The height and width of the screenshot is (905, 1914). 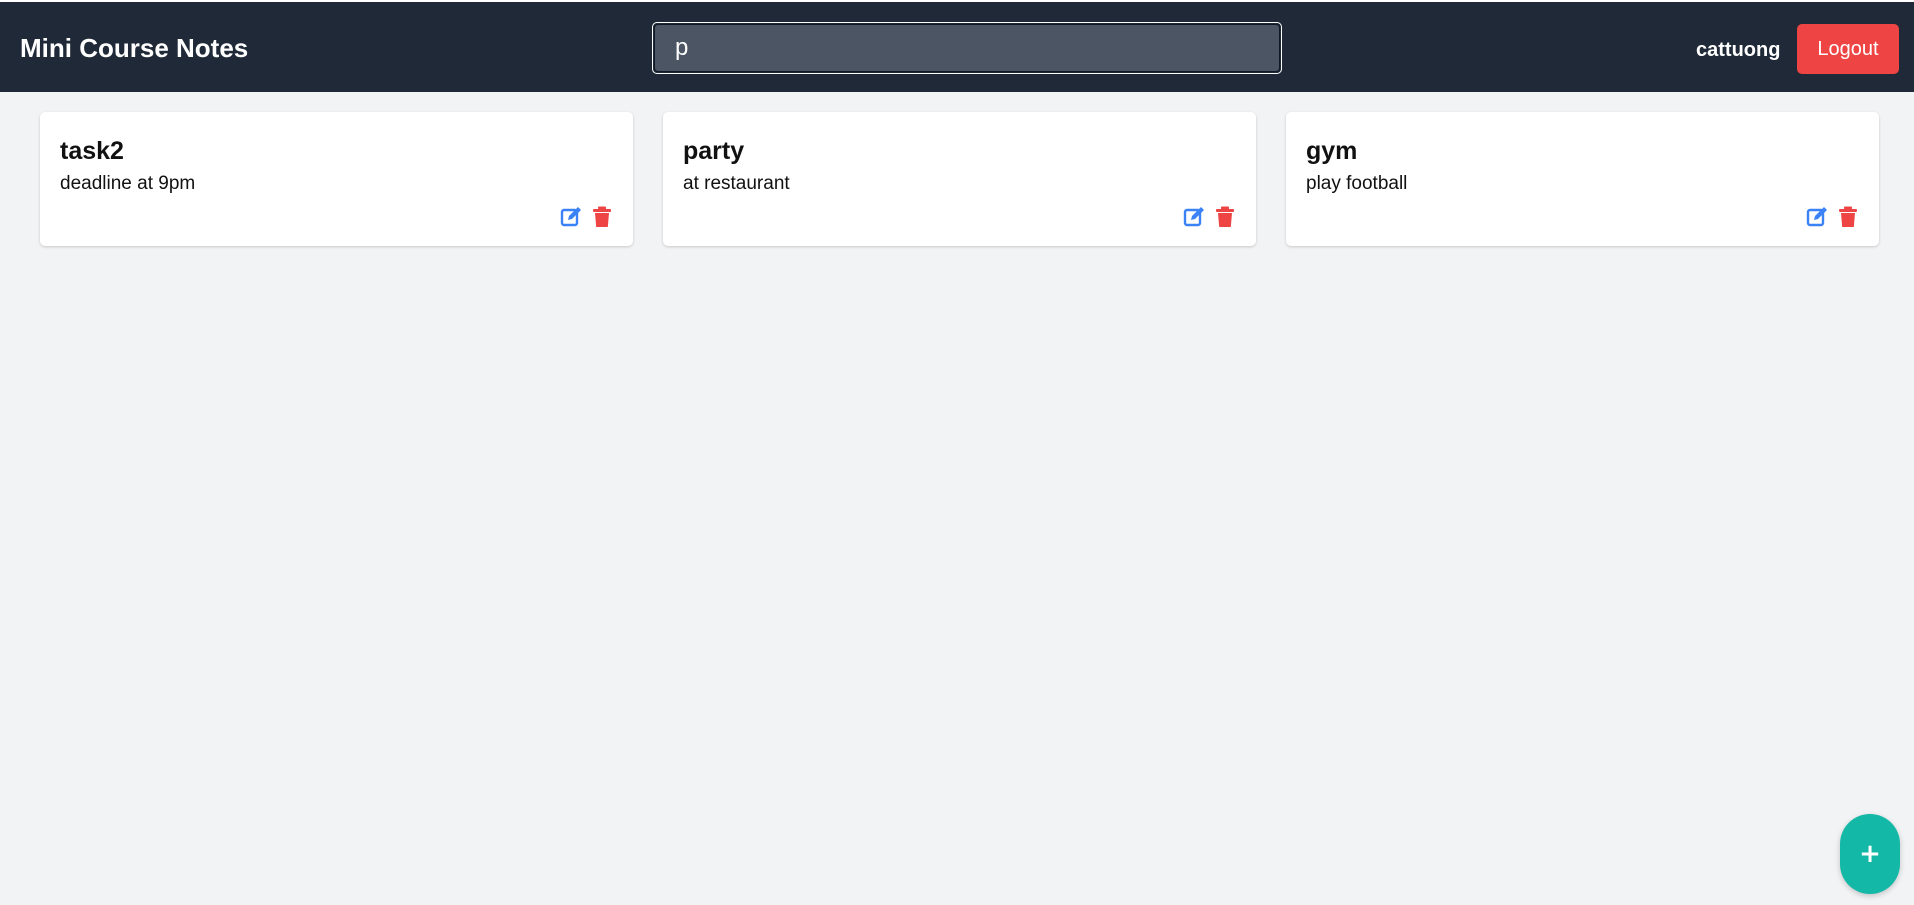 I want to click on app-title: Mini Course Notes, so click(x=134, y=48).